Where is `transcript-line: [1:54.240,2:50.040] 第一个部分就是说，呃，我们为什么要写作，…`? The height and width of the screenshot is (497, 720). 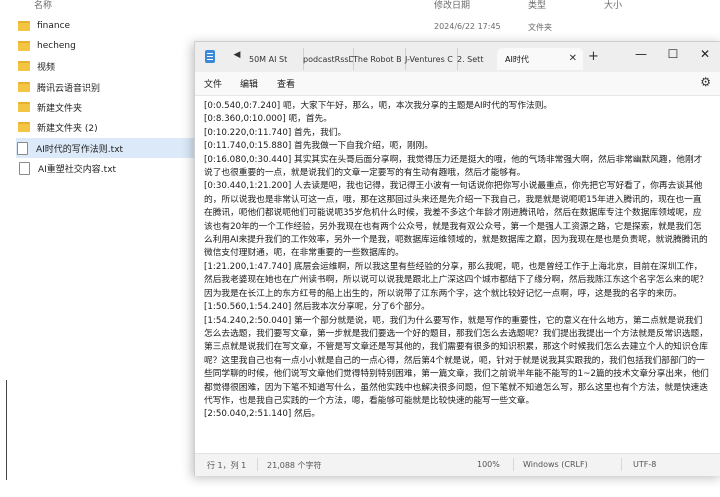
transcript-line: [1:54.240,2:50.040] 第一个部分就是说，呃，我们为什么要写作，… is located at coordinates (456, 360).